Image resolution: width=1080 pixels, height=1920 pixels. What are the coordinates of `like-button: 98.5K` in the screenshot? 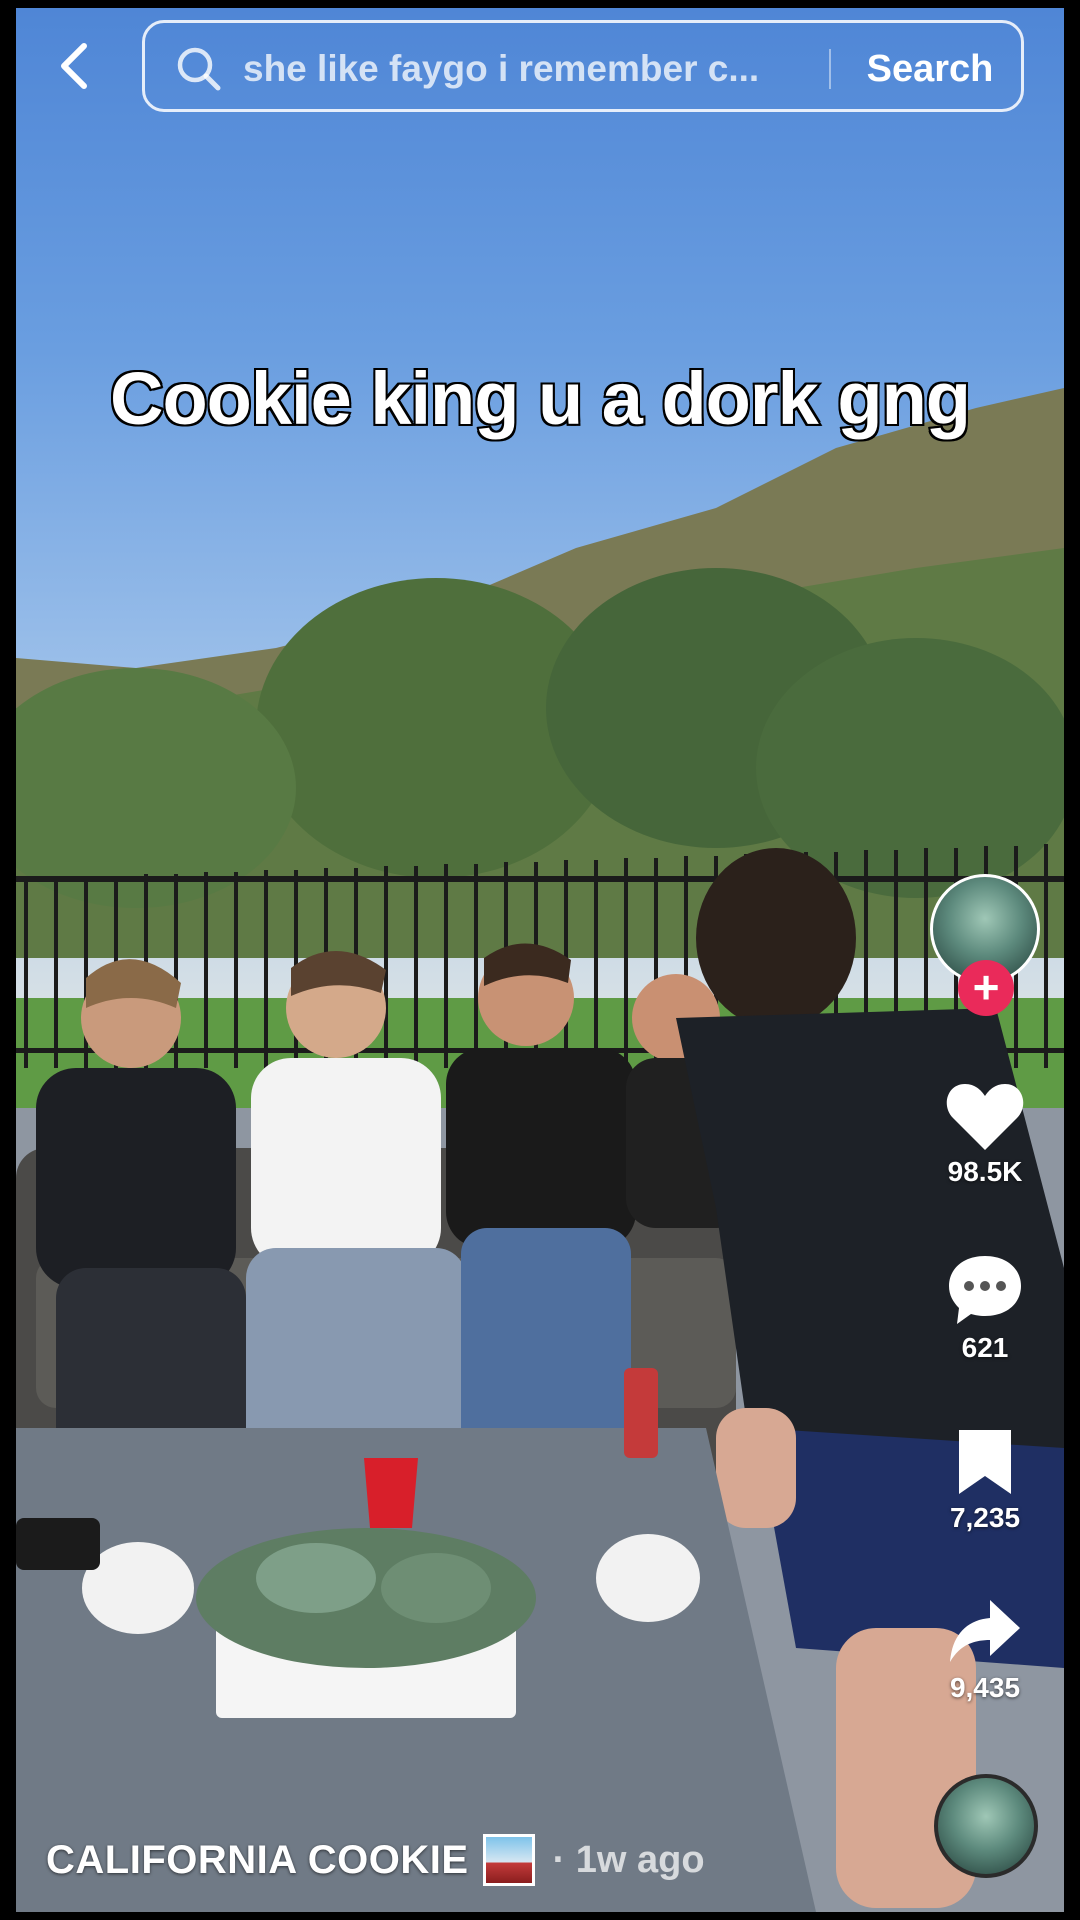 It's located at (985, 1134).